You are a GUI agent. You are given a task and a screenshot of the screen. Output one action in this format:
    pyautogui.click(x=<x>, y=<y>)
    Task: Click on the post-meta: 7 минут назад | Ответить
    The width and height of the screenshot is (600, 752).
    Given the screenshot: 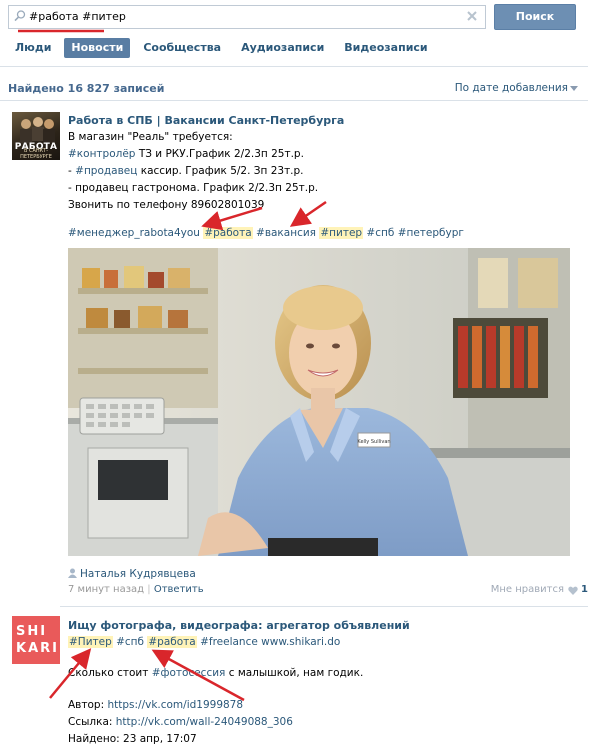 What is the action you would take?
    pyautogui.click(x=136, y=589)
    